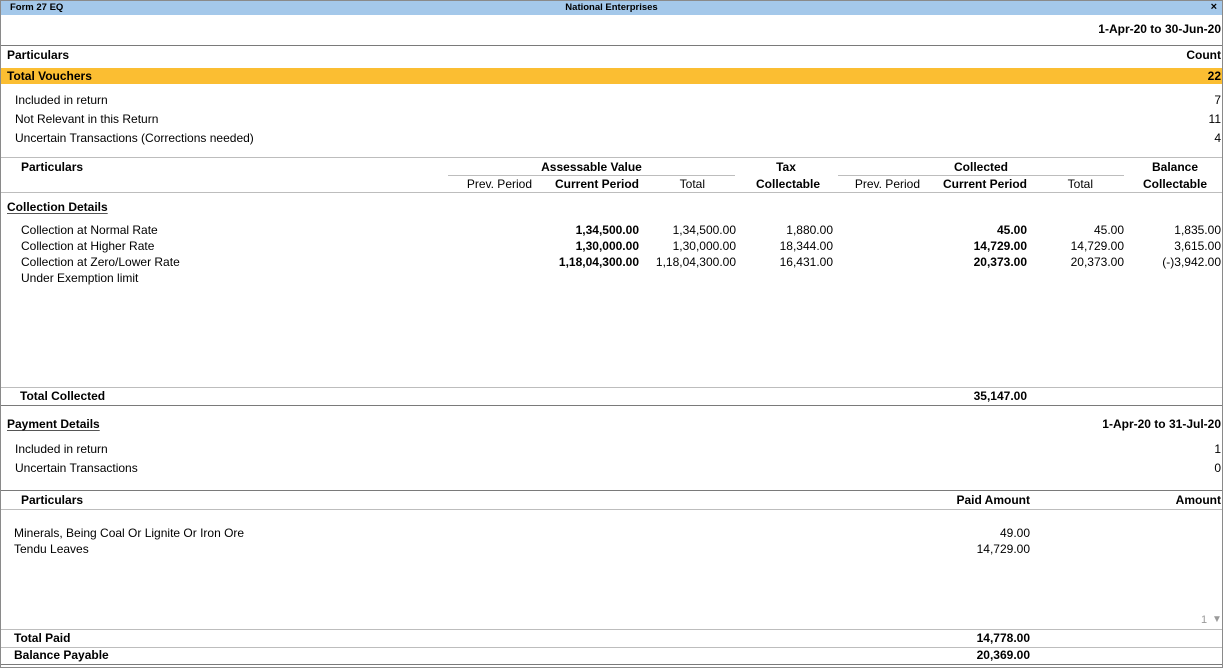  I want to click on col-current-value: 14,729.00, so click(1000, 246).